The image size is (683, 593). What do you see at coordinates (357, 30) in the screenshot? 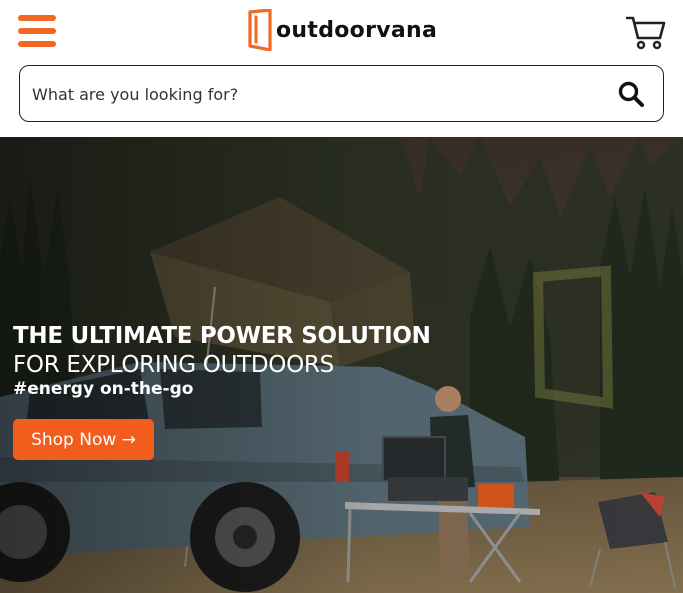
I see `brand-name: outdoorvana` at bounding box center [357, 30].